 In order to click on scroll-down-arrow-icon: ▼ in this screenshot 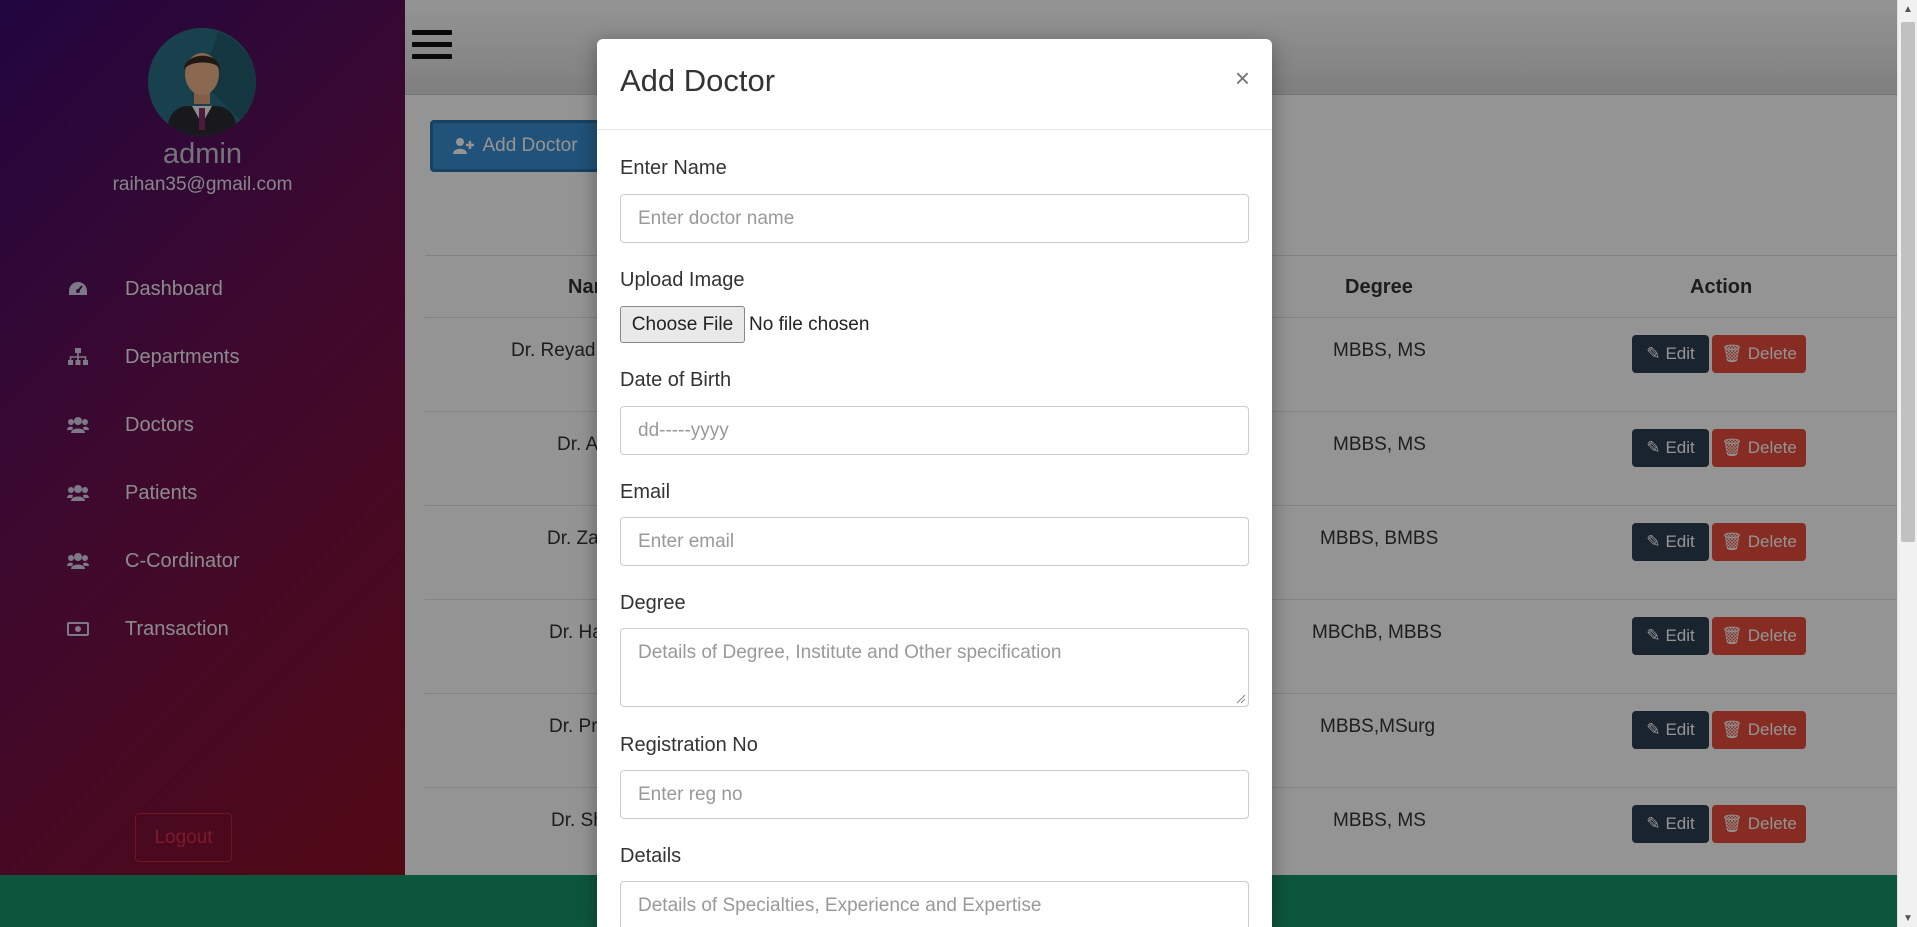, I will do `click(1907, 918)`.